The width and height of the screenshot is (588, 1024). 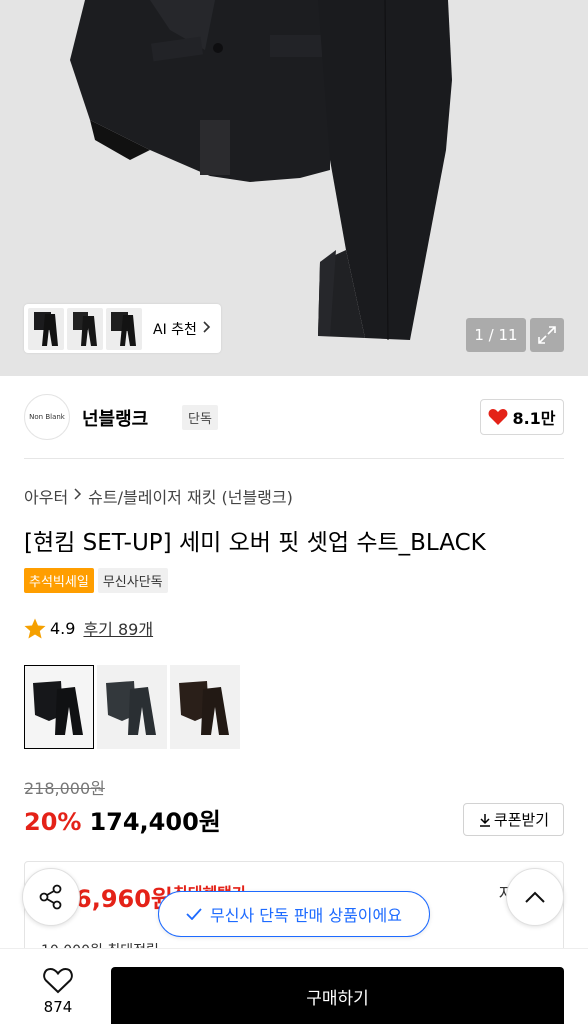 What do you see at coordinates (118, 628) in the screenshot?
I see `review-link: 후기 89개` at bounding box center [118, 628].